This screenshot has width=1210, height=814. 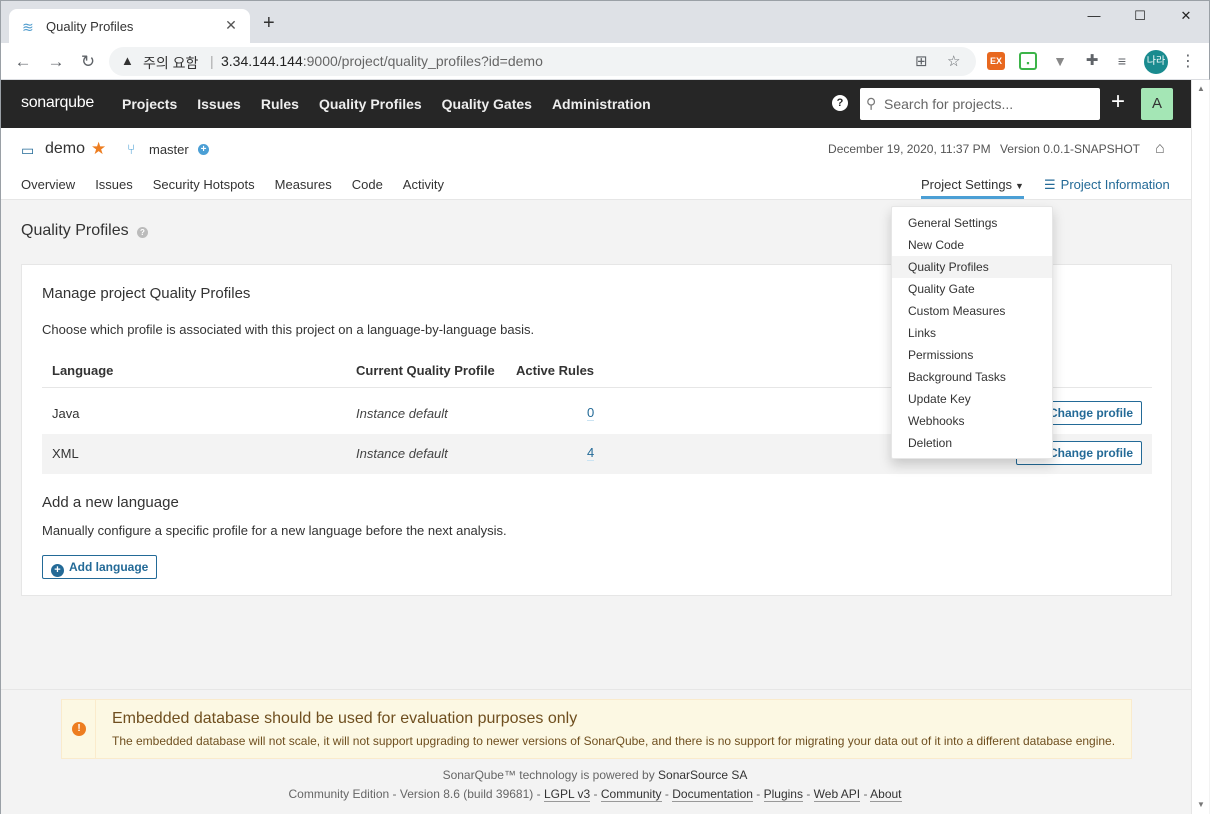 I want to click on window-controls: — ☐ ✕, so click(x=1140, y=16).